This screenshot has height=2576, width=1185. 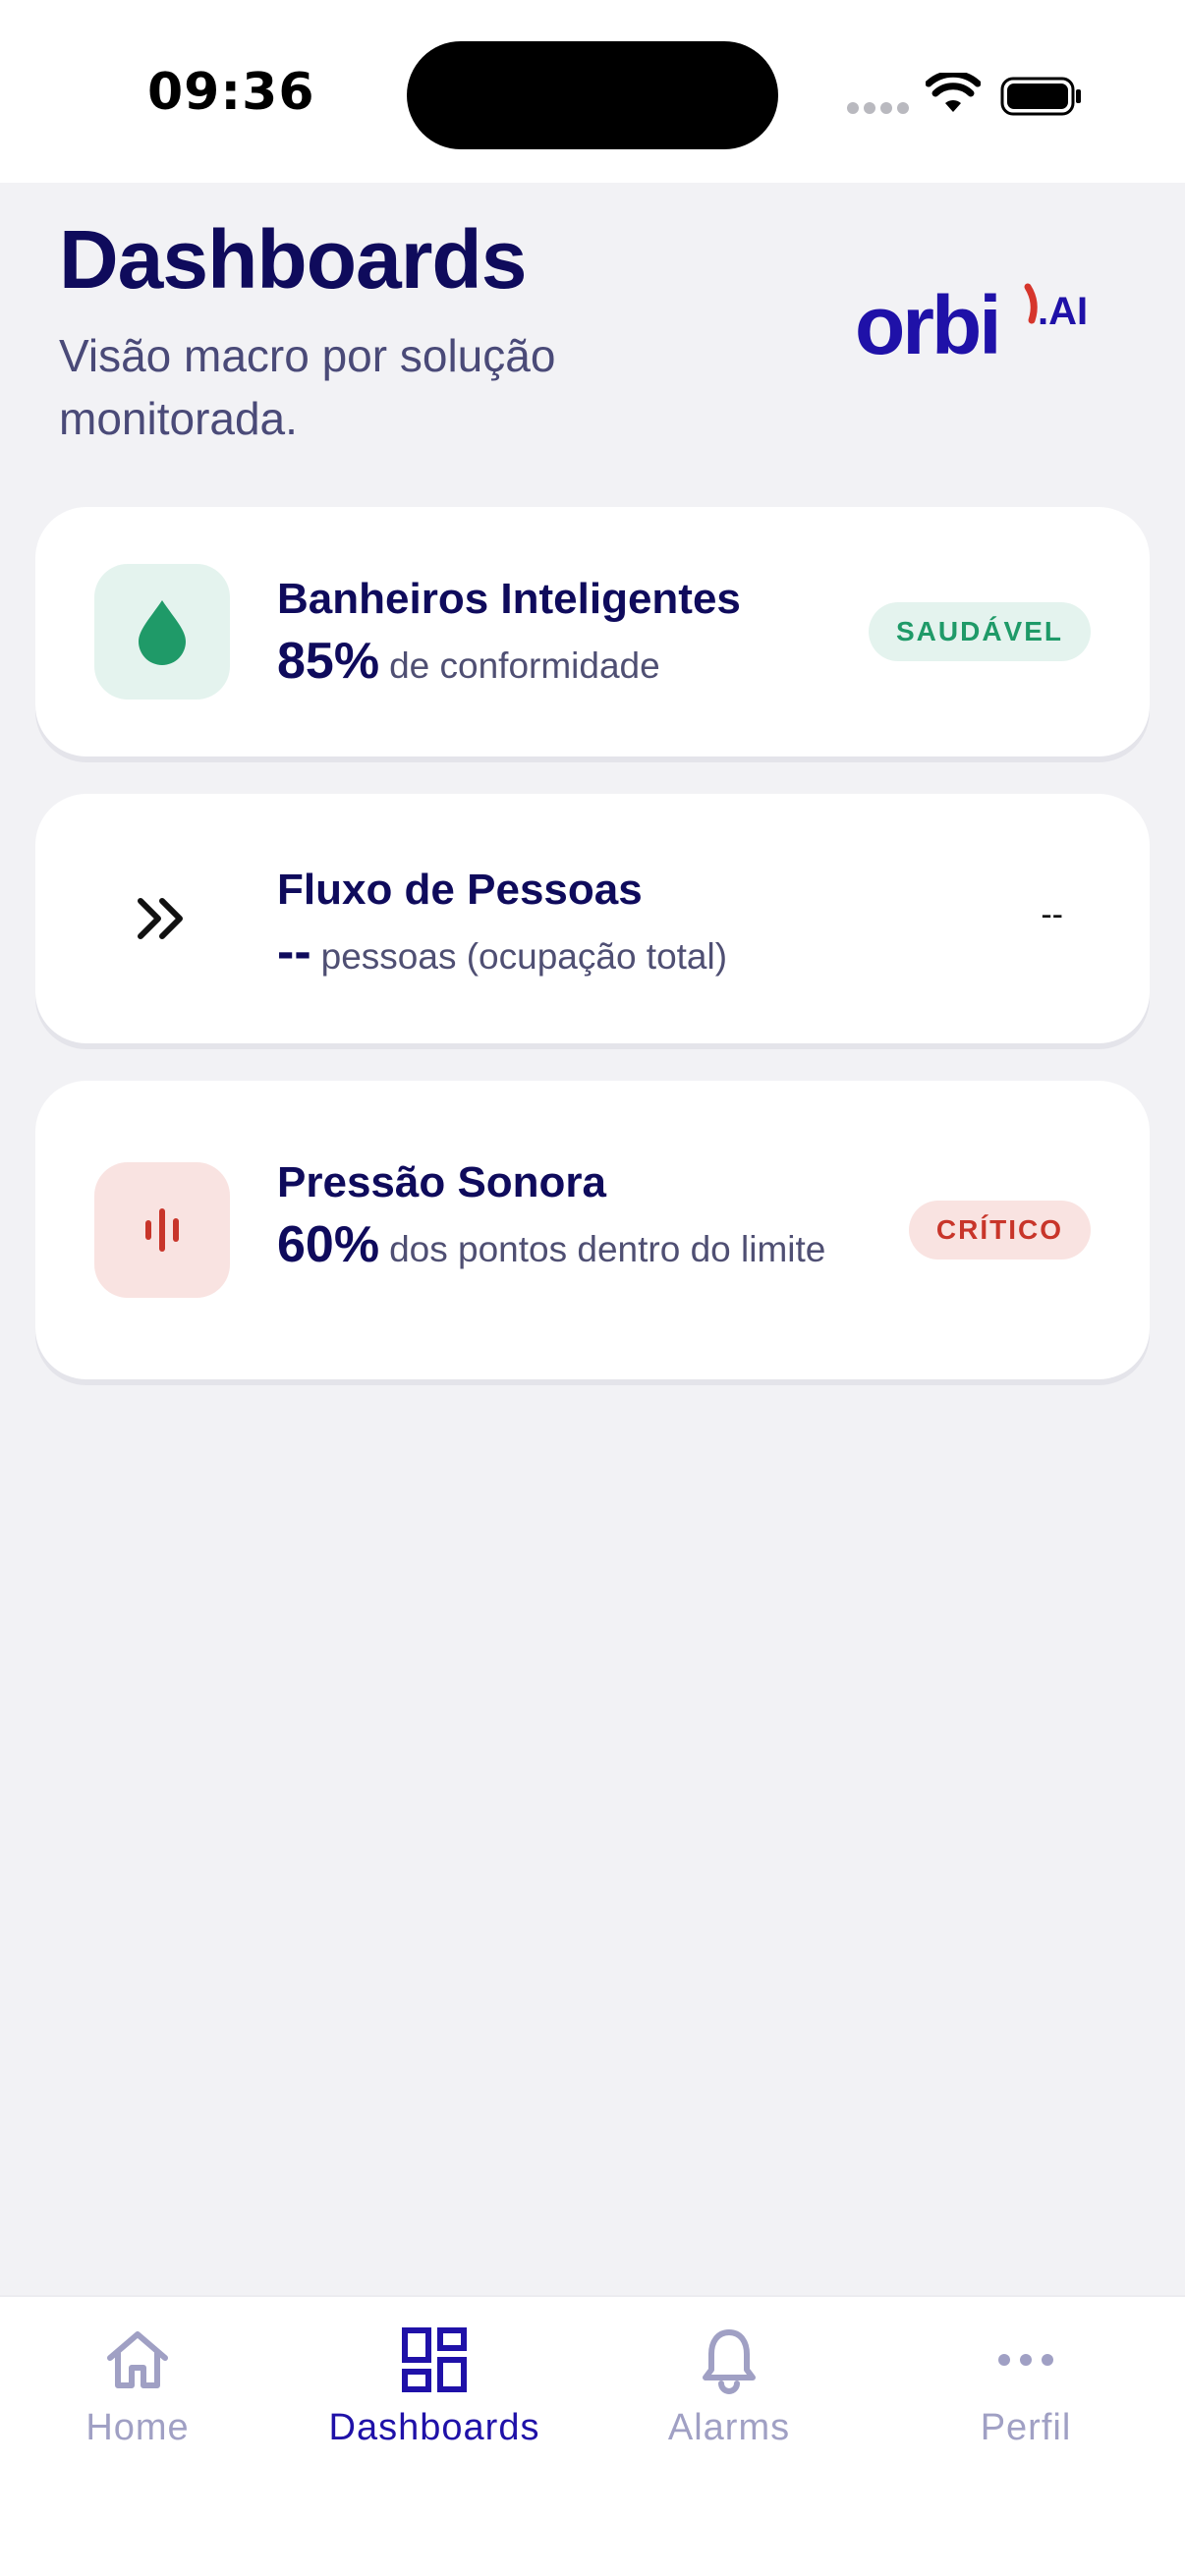 I want to click on card-metric: 60% dos pontos dentro do limite, so click(x=567, y=1245).